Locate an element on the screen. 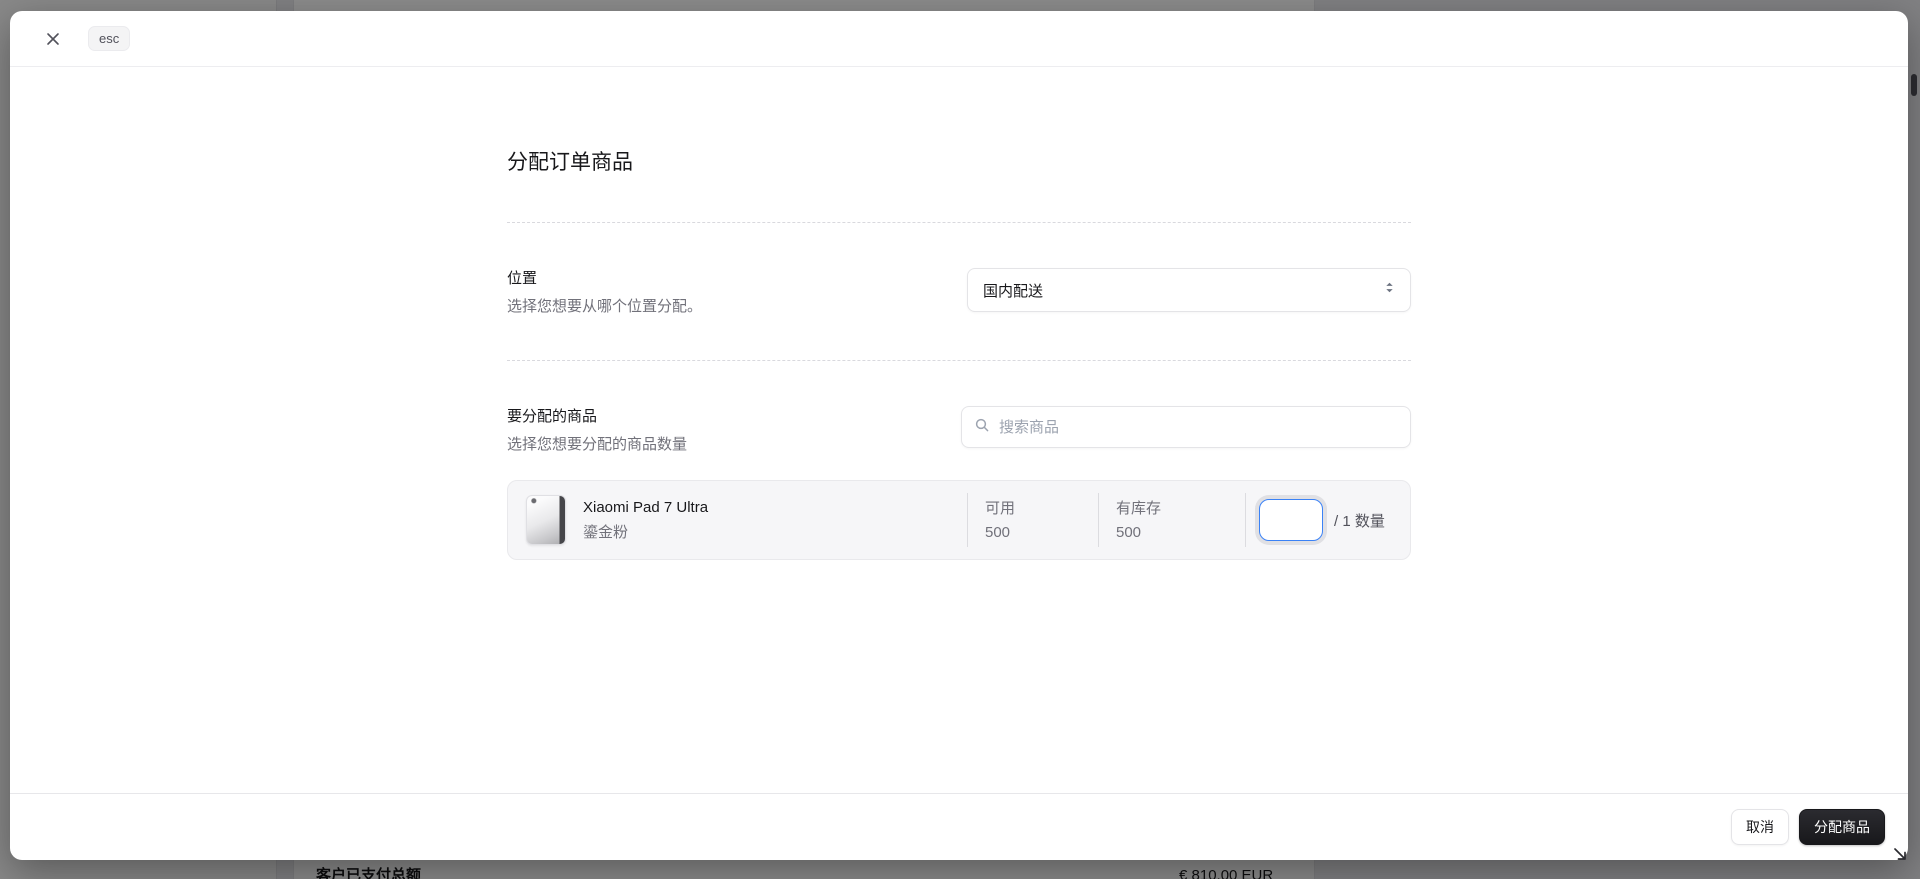 The width and height of the screenshot is (1920, 879). items-label: 要分配的商品 is located at coordinates (552, 416).